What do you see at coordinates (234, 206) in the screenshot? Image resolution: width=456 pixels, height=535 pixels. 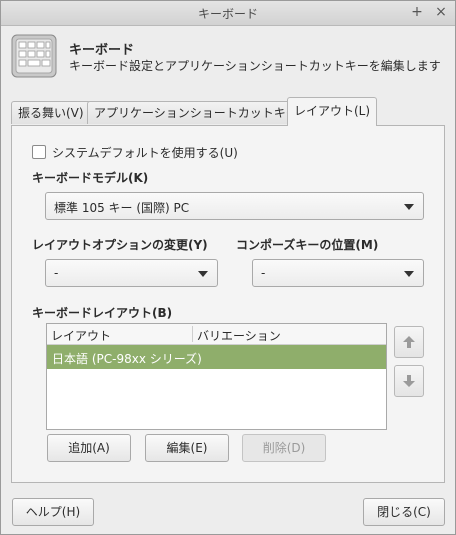 I see `keyboard-model-combo: 標準 105 キー (国際) PC` at bounding box center [234, 206].